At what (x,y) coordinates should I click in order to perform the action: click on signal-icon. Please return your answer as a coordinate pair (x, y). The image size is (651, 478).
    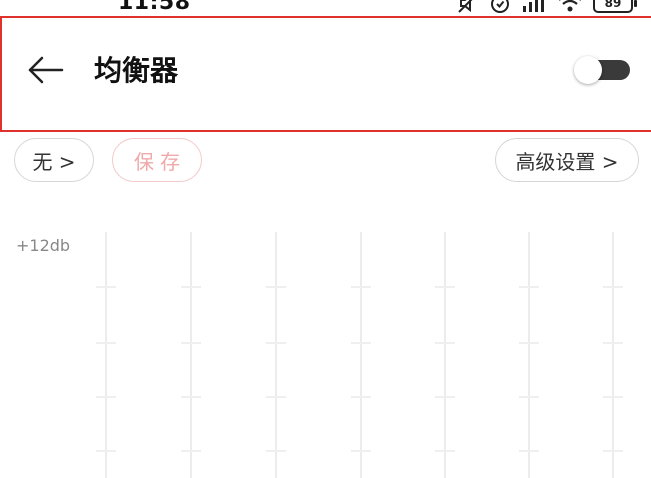
    Looking at the image, I should click on (533, 6).